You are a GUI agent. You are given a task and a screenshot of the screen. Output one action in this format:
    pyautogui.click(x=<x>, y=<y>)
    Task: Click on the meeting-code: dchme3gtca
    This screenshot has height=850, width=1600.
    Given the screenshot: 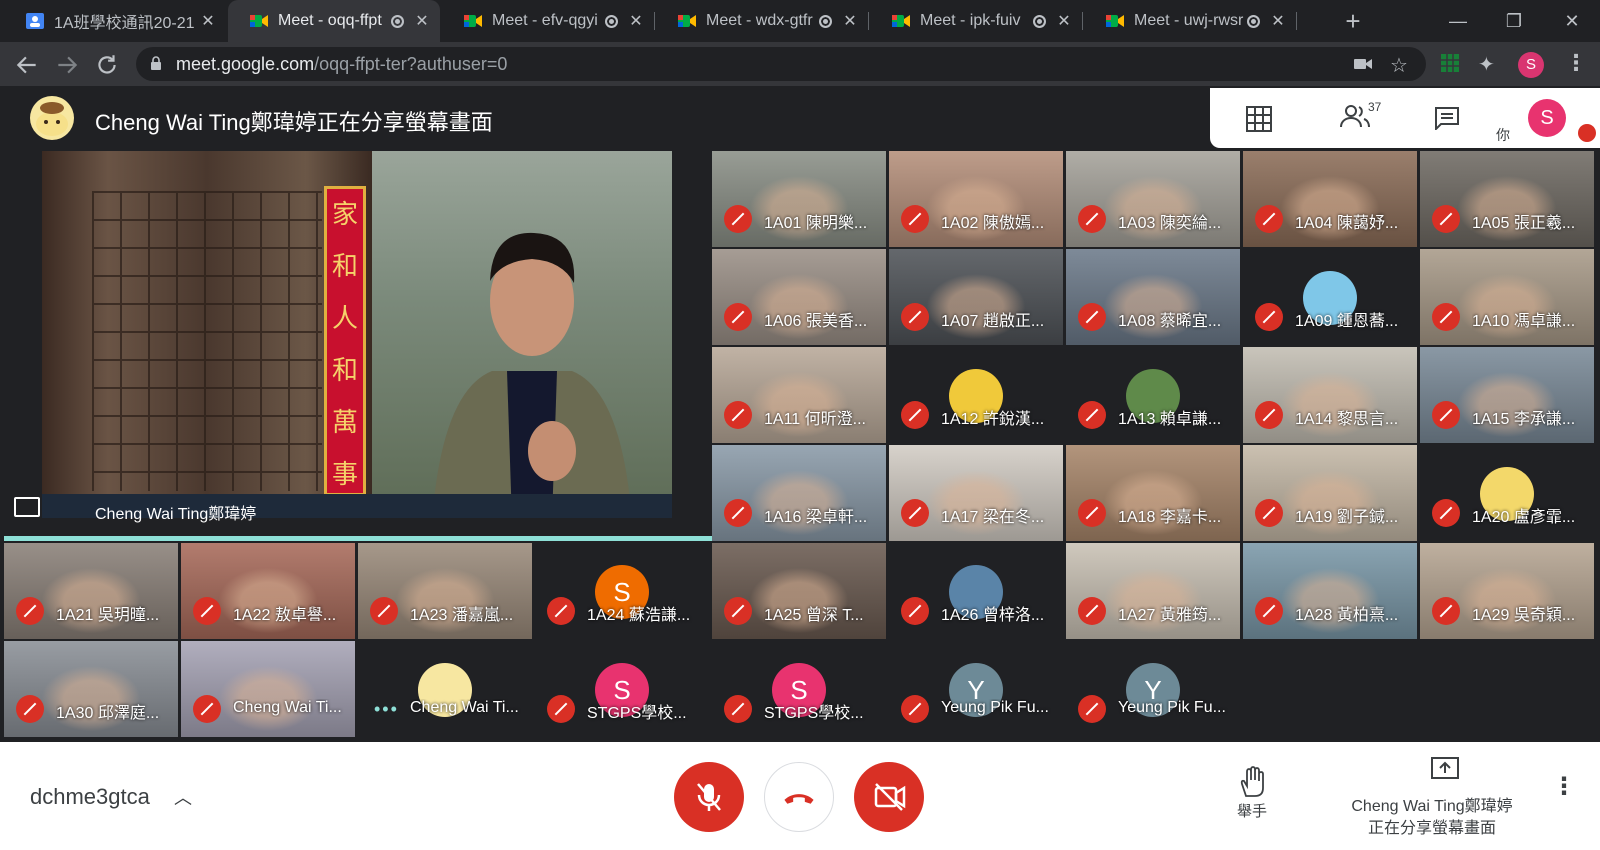 What is the action you would take?
    pyautogui.click(x=90, y=797)
    